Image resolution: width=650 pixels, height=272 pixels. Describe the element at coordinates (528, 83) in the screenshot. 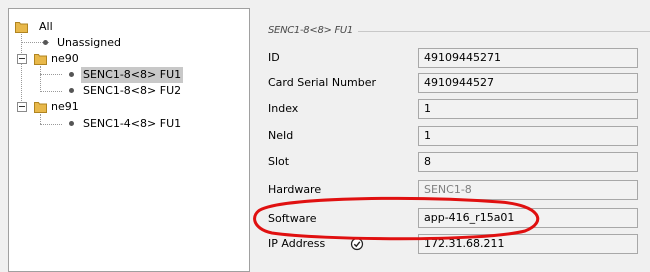

I see `card-serial-number-field: 4910944527` at that location.